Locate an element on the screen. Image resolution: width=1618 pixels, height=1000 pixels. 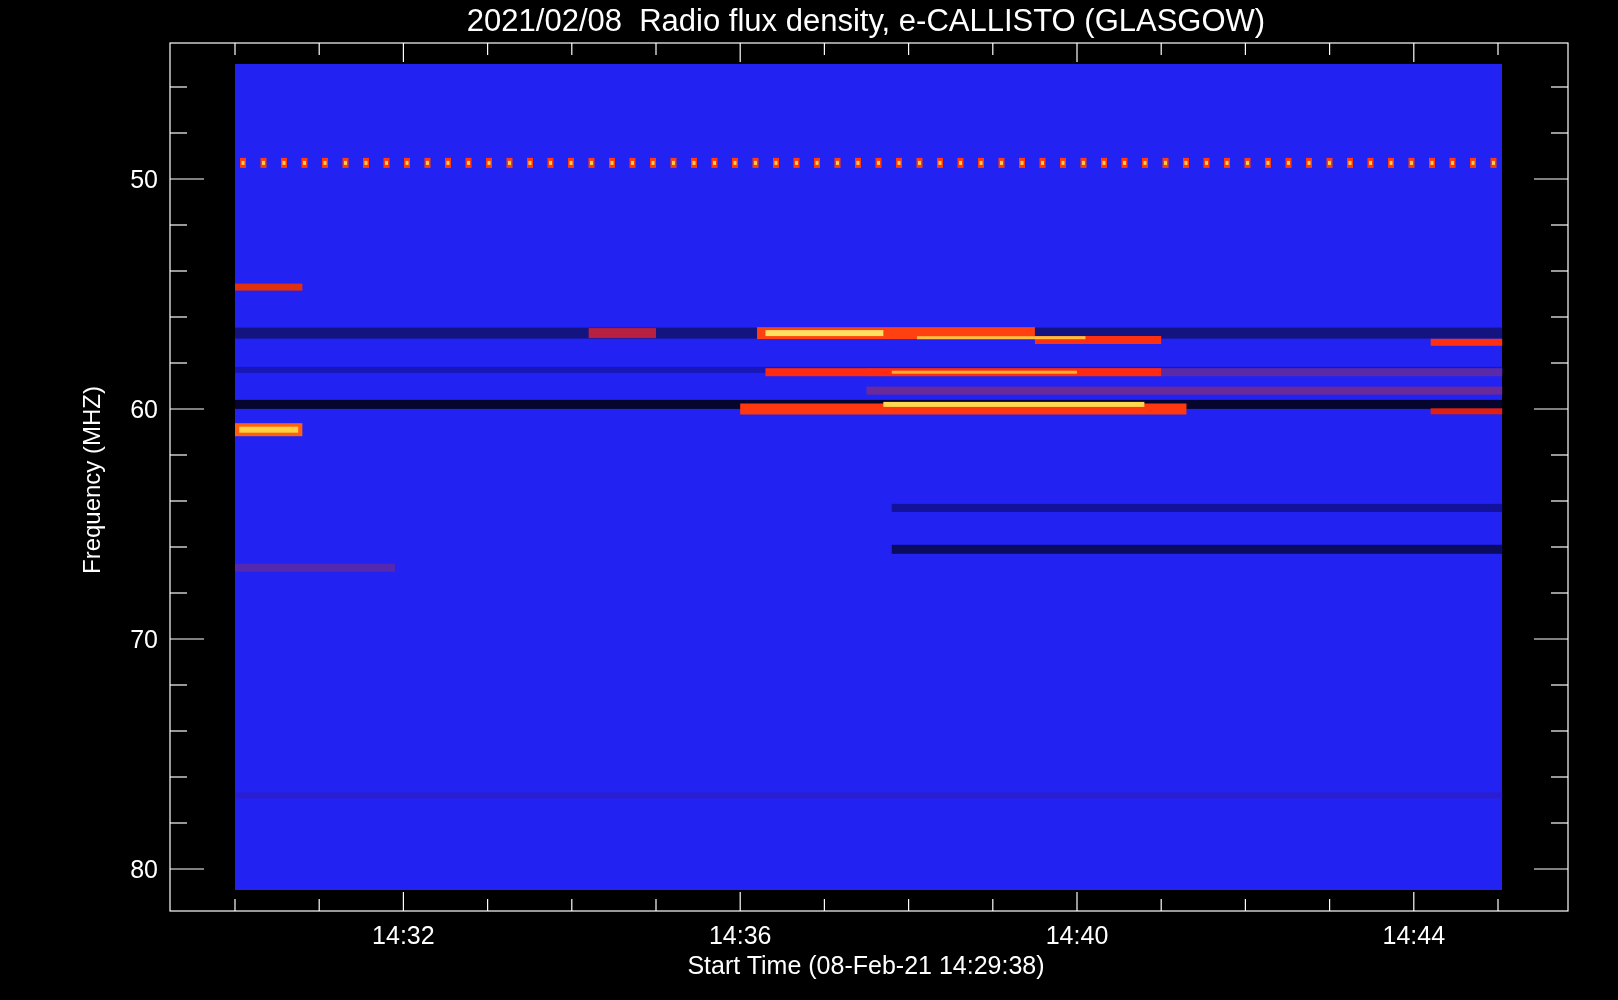
y-tick-label: 50 is located at coordinates (144, 179).